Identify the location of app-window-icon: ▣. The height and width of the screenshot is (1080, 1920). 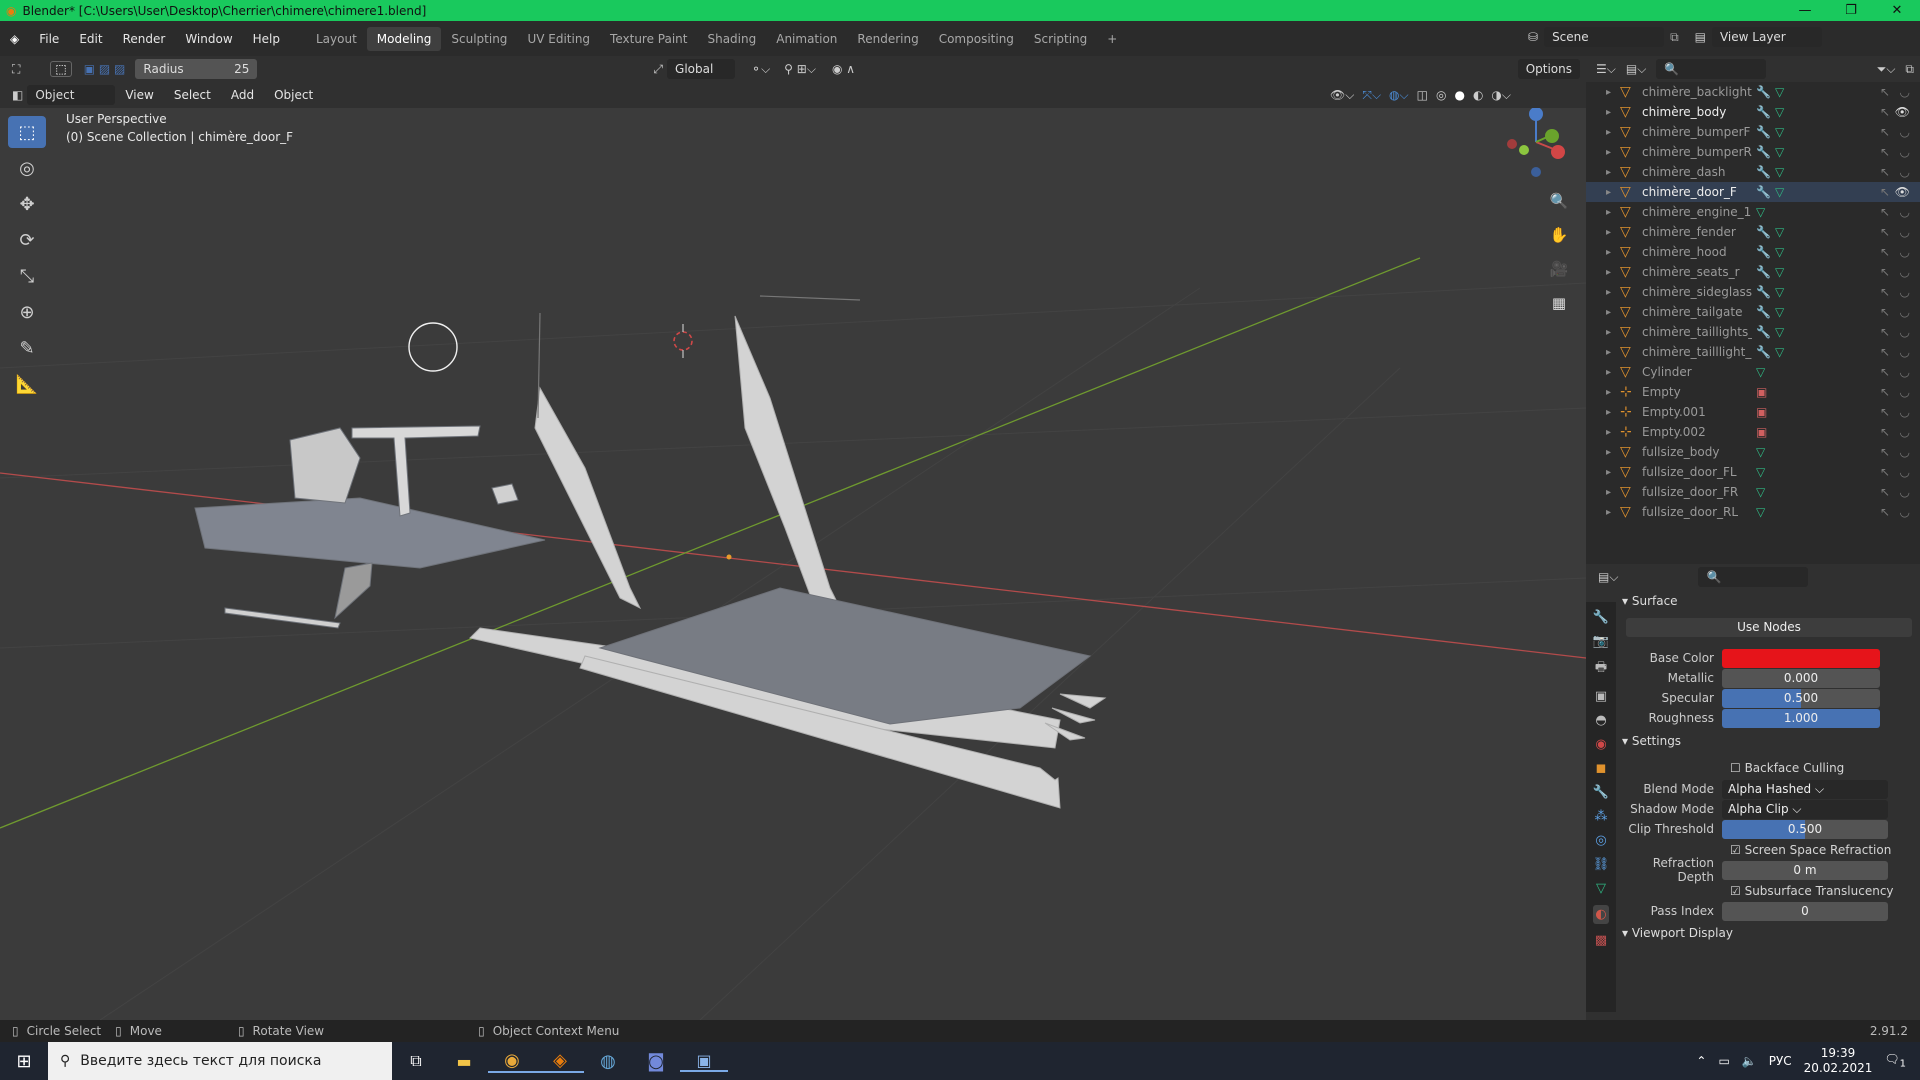
(704, 1061).